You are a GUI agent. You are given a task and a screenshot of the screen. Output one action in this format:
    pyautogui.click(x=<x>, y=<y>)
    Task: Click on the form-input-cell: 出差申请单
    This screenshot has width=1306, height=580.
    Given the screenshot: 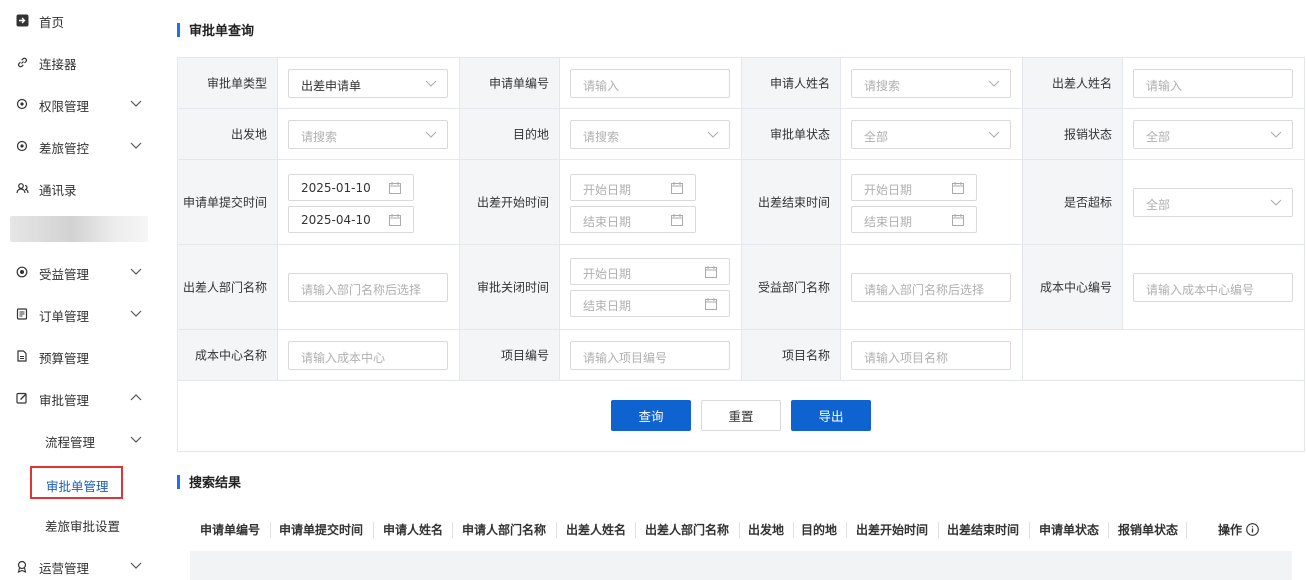 What is the action you would take?
    pyautogui.click(x=369, y=83)
    